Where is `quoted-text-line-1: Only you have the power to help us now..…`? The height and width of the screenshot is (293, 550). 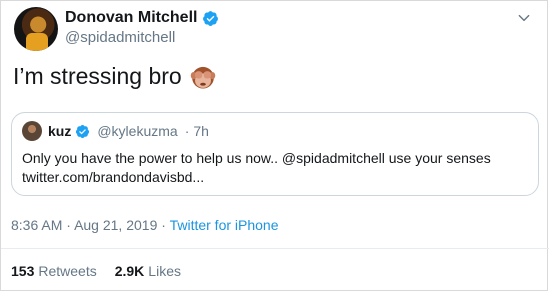
quoted-text-line-1: Only you have the power to help us now..… is located at coordinates (256, 158).